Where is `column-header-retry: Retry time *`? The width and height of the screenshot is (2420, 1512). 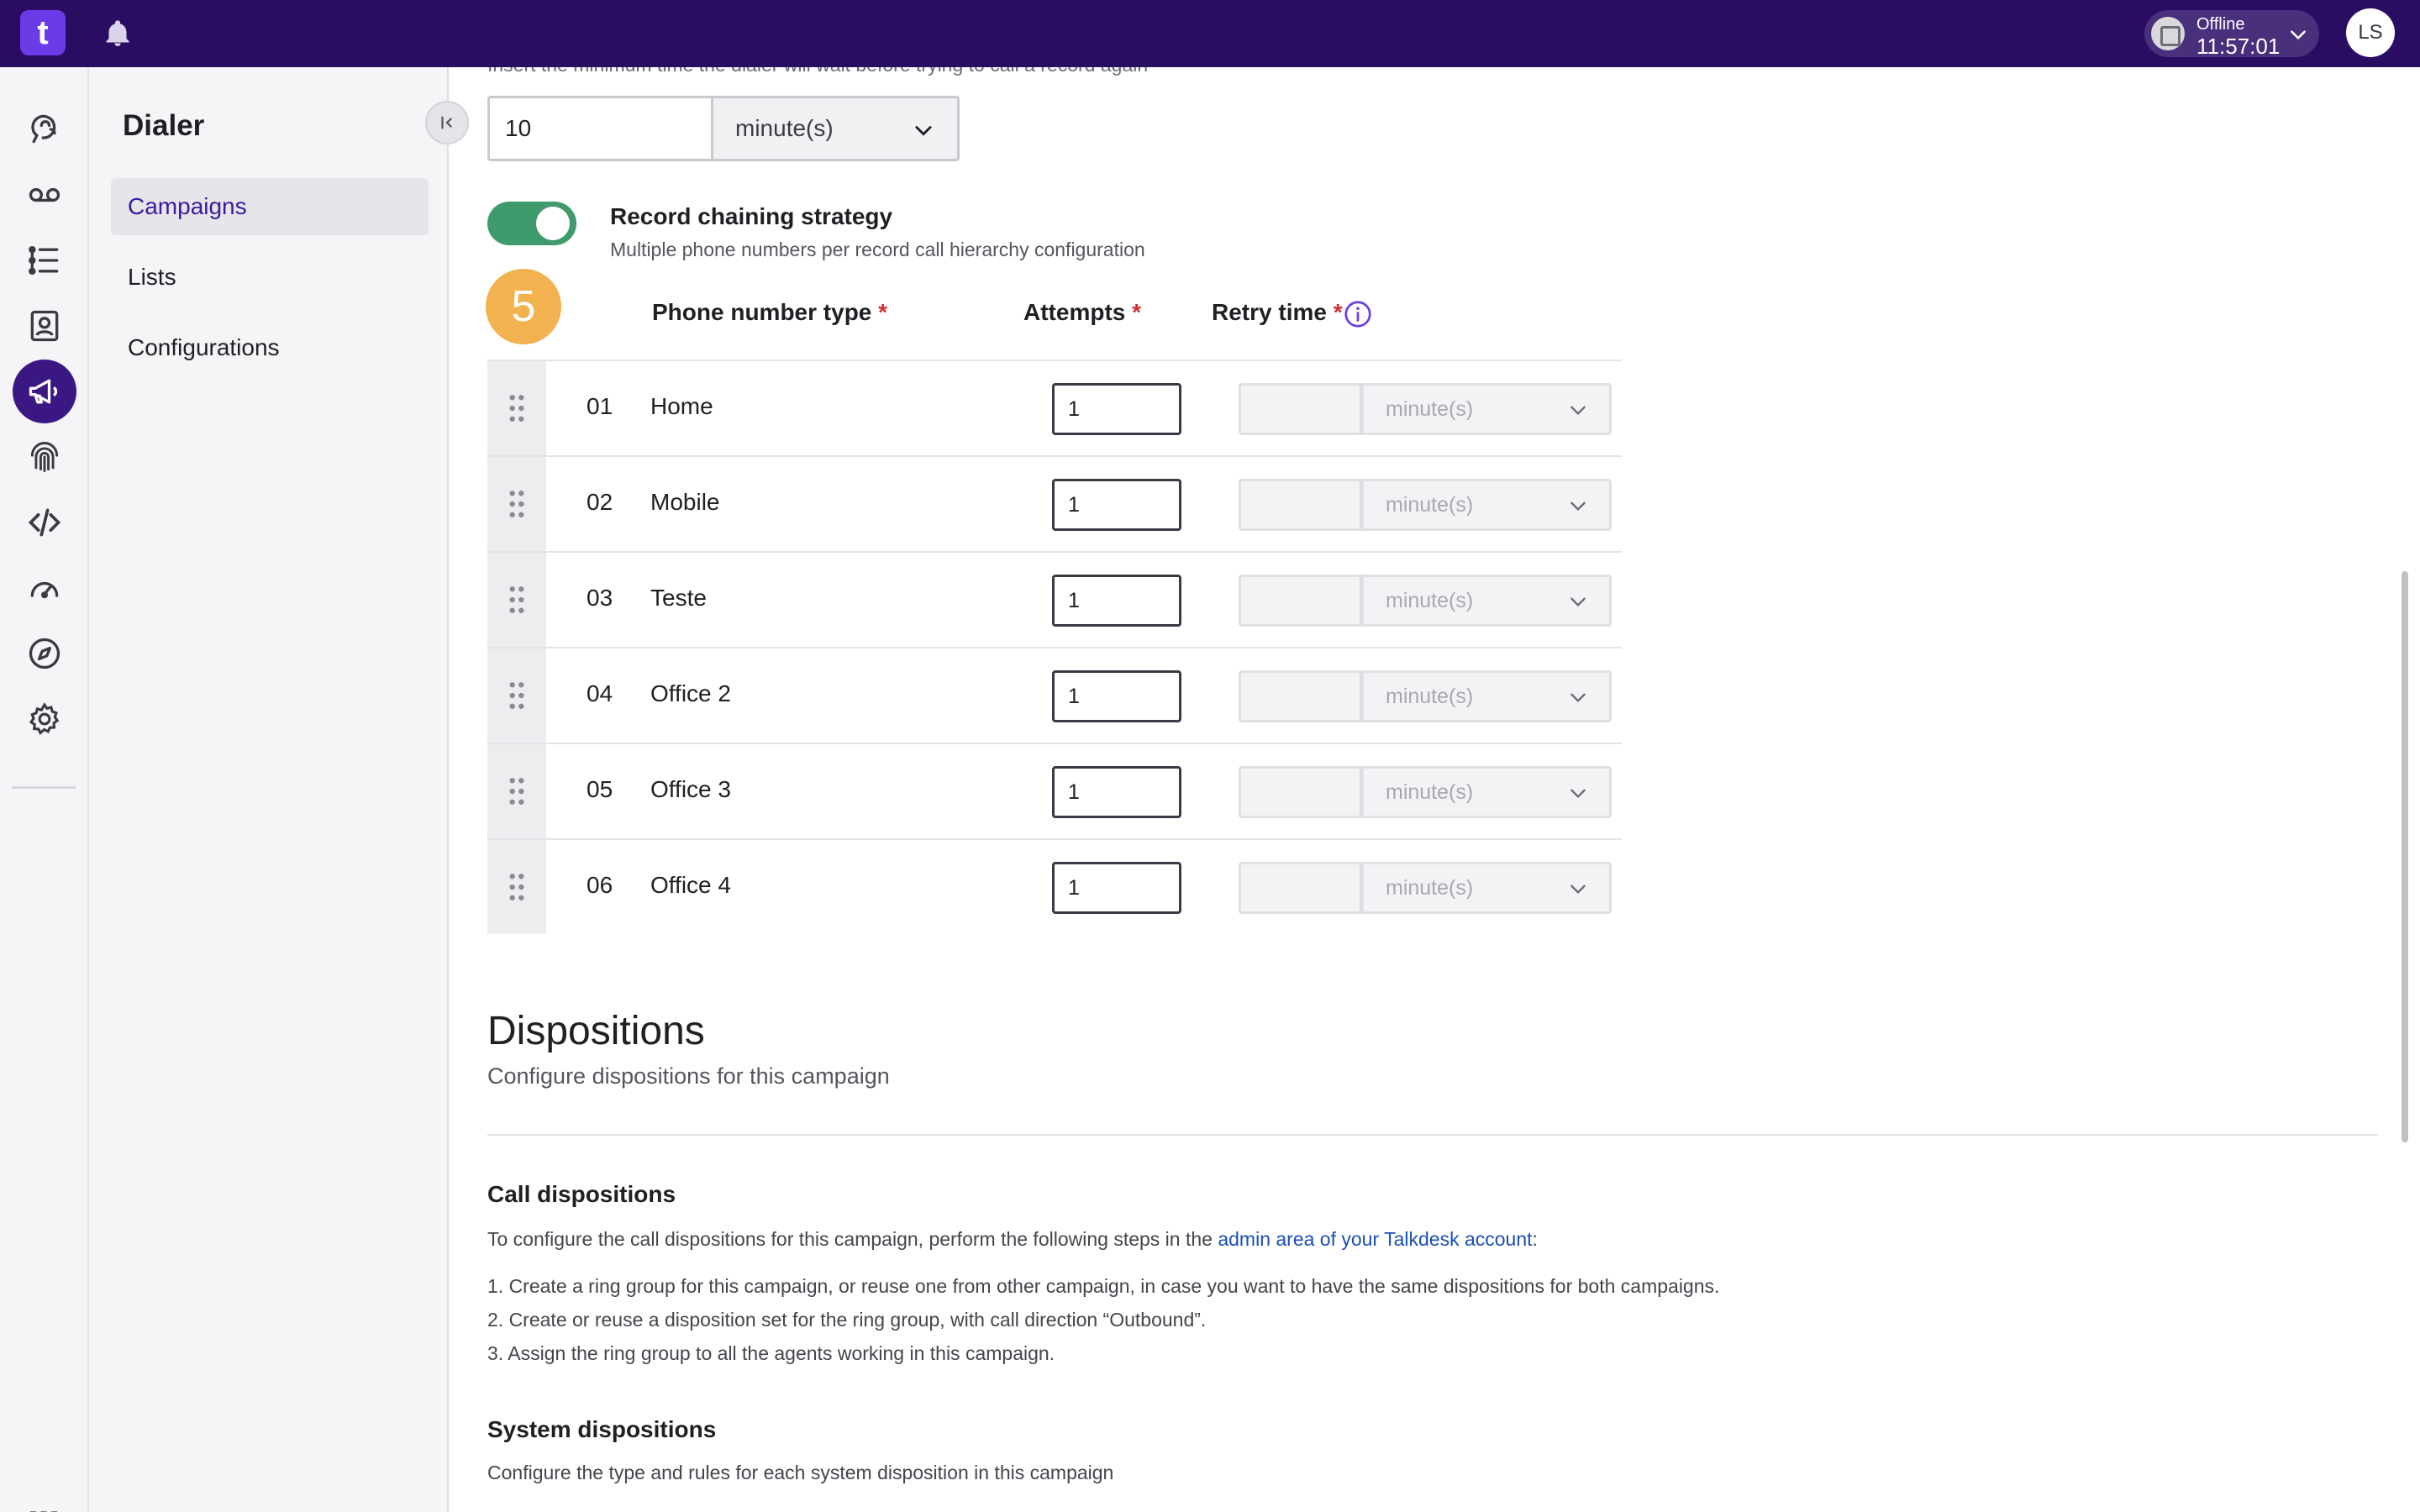 column-header-retry: Retry time * is located at coordinates (1277, 312).